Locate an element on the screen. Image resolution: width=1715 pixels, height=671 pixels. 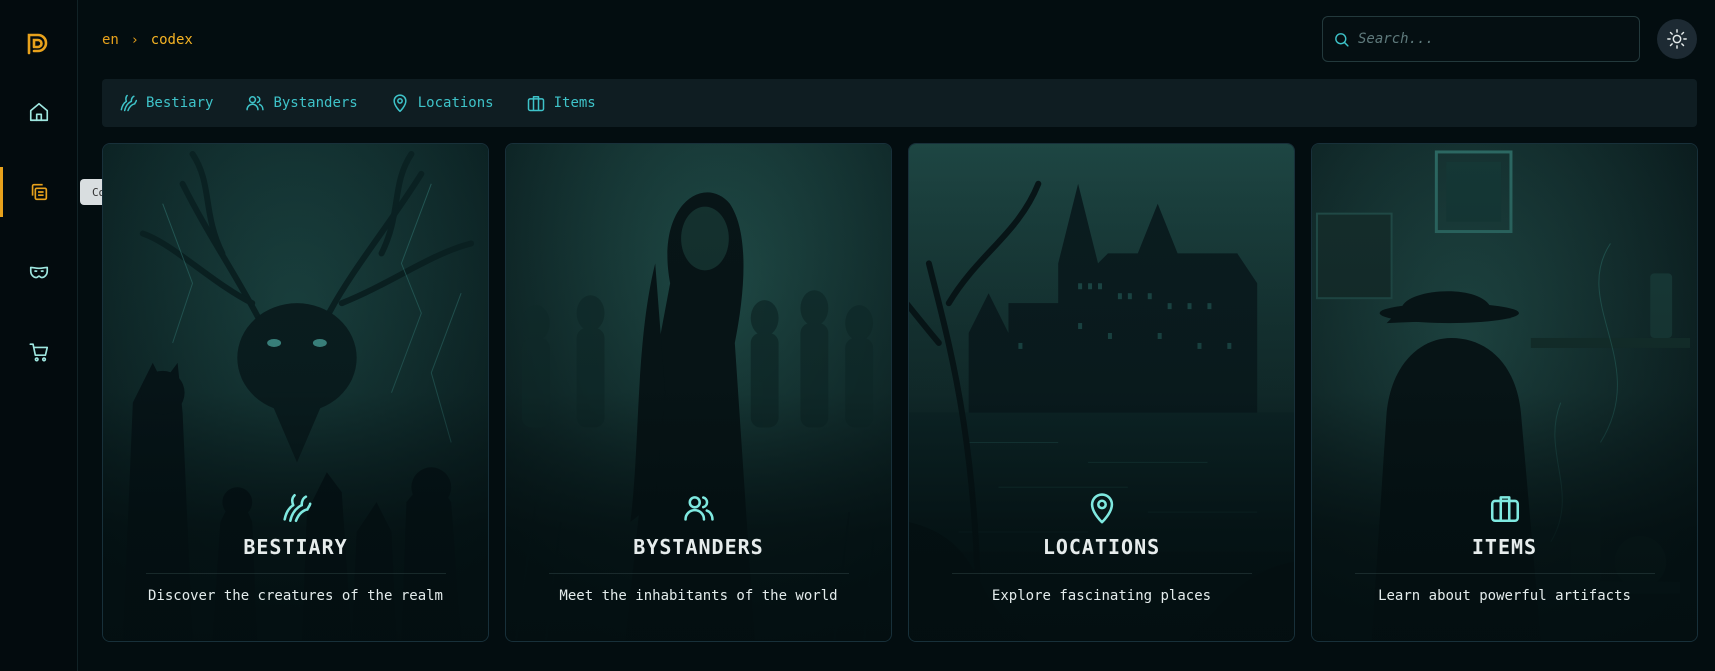
theme-toggle-button is located at coordinates (1677, 39).